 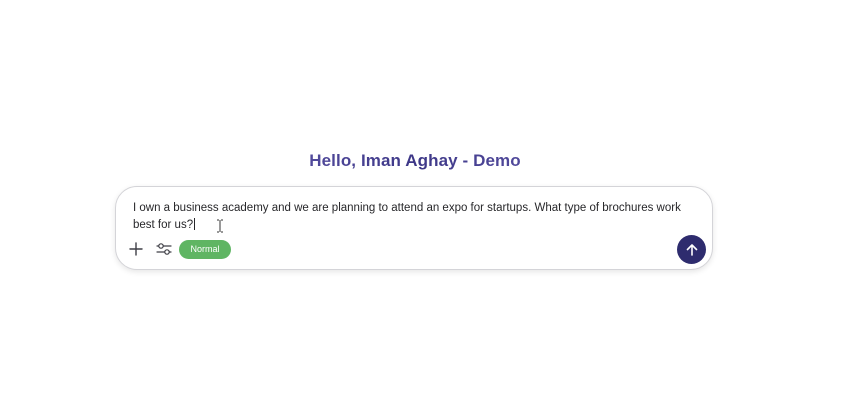 I want to click on mode-toggle: Normal, so click(x=205, y=249).